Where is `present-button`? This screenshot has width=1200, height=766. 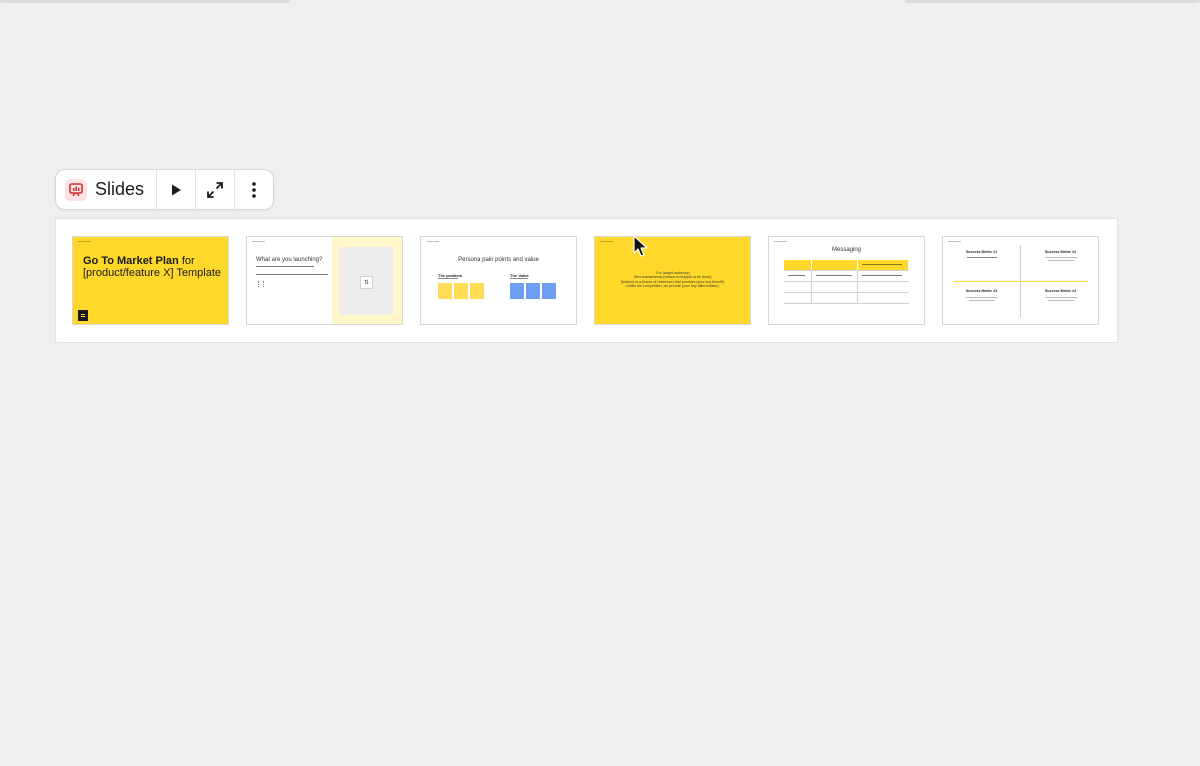 present-button is located at coordinates (177, 189).